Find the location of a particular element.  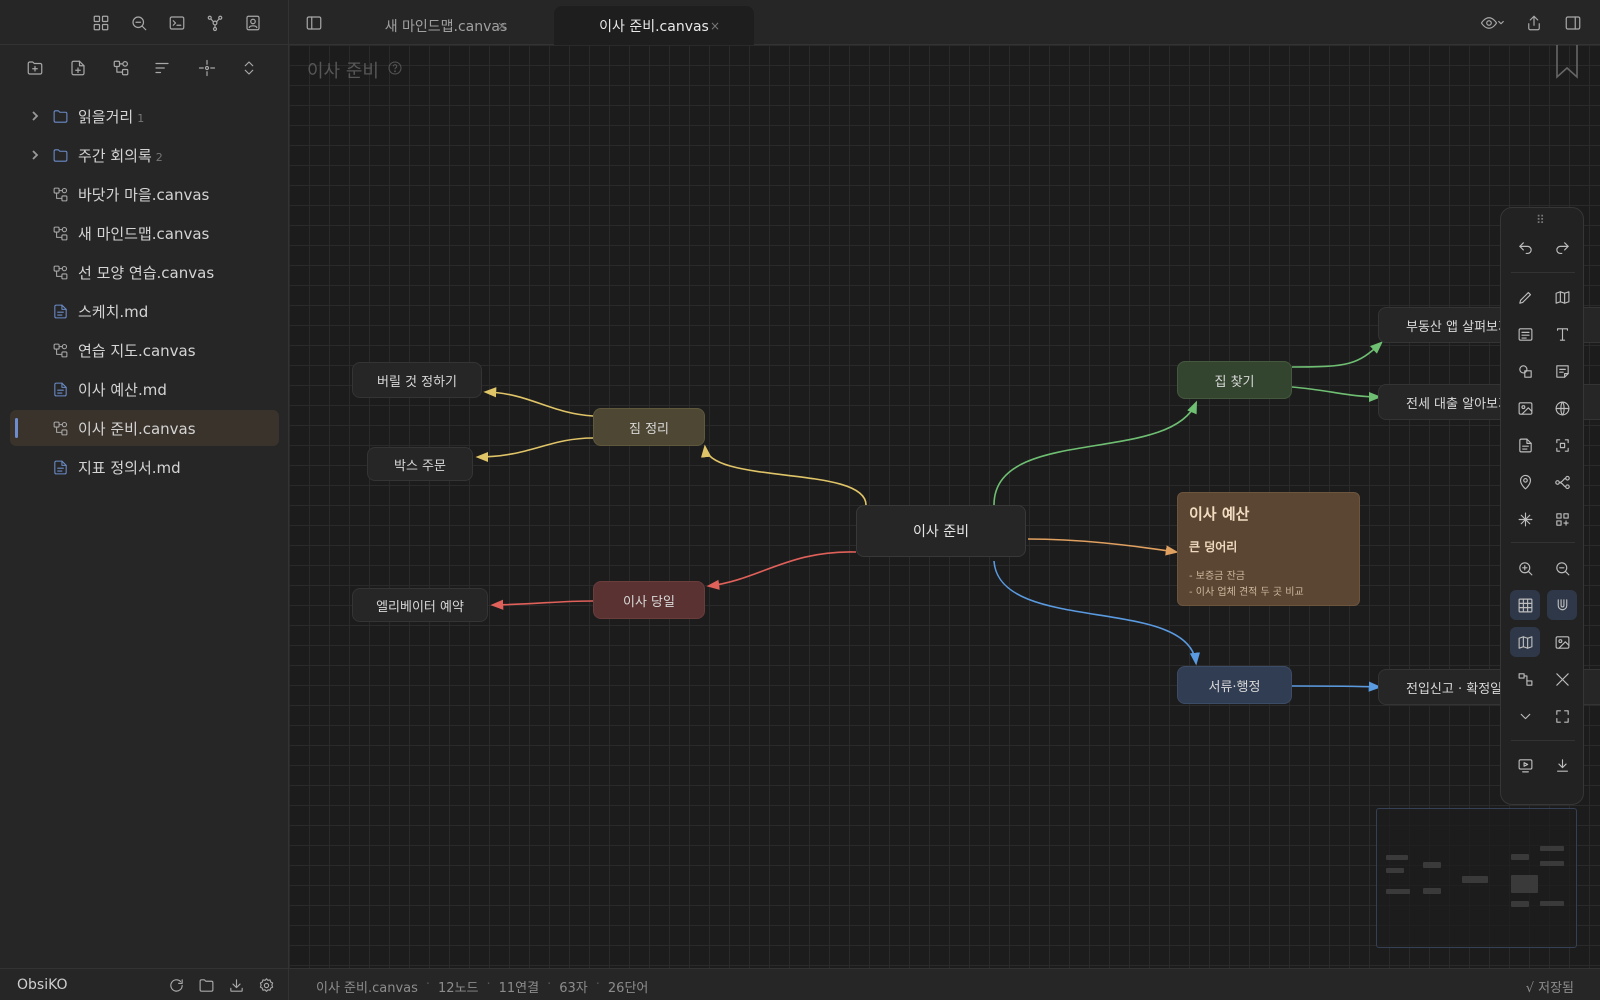

node-tidy: 짐 정리 is located at coordinates (649, 427).